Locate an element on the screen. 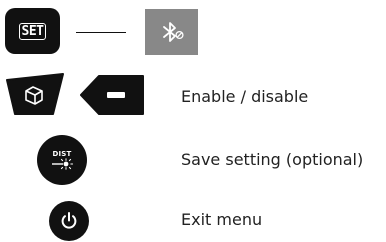 The image size is (386, 242). minus-icon is located at coordinates (116, 95).